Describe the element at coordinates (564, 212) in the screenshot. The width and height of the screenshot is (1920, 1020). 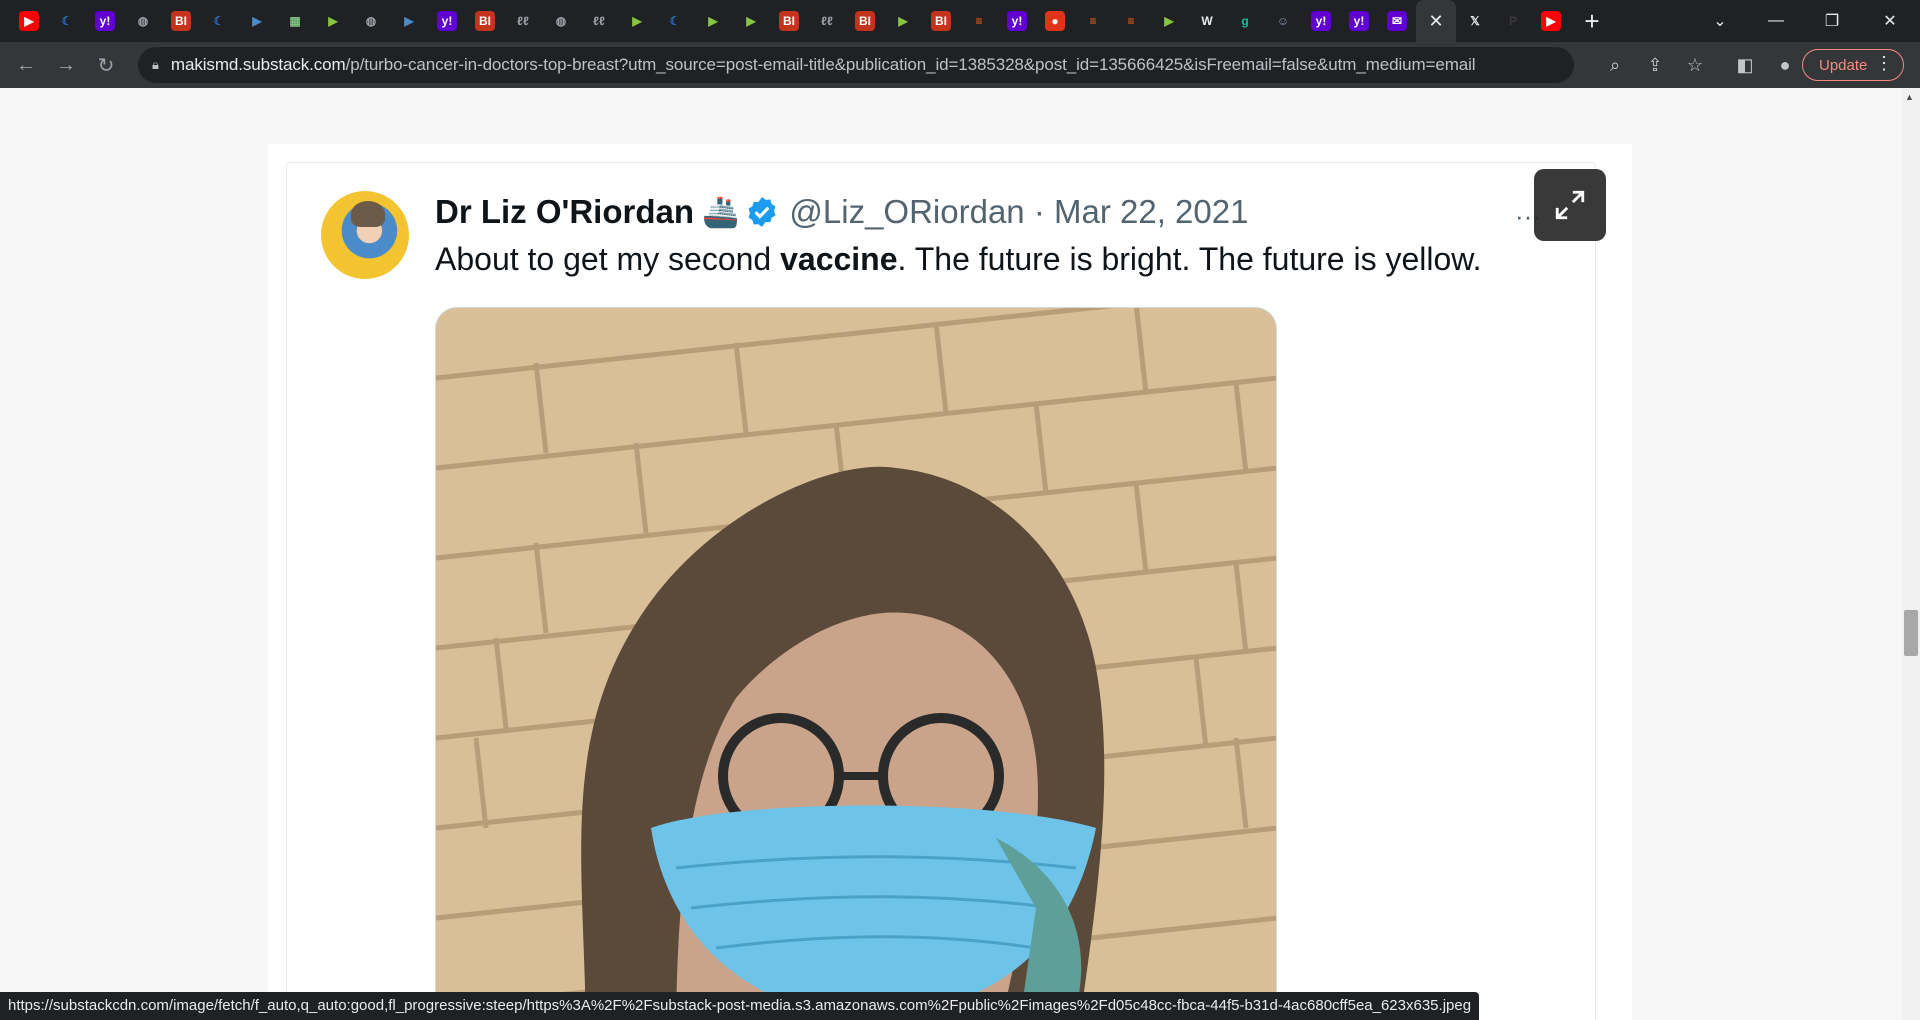
I see `author-name: Dr Liz O'Riordan` at that location.